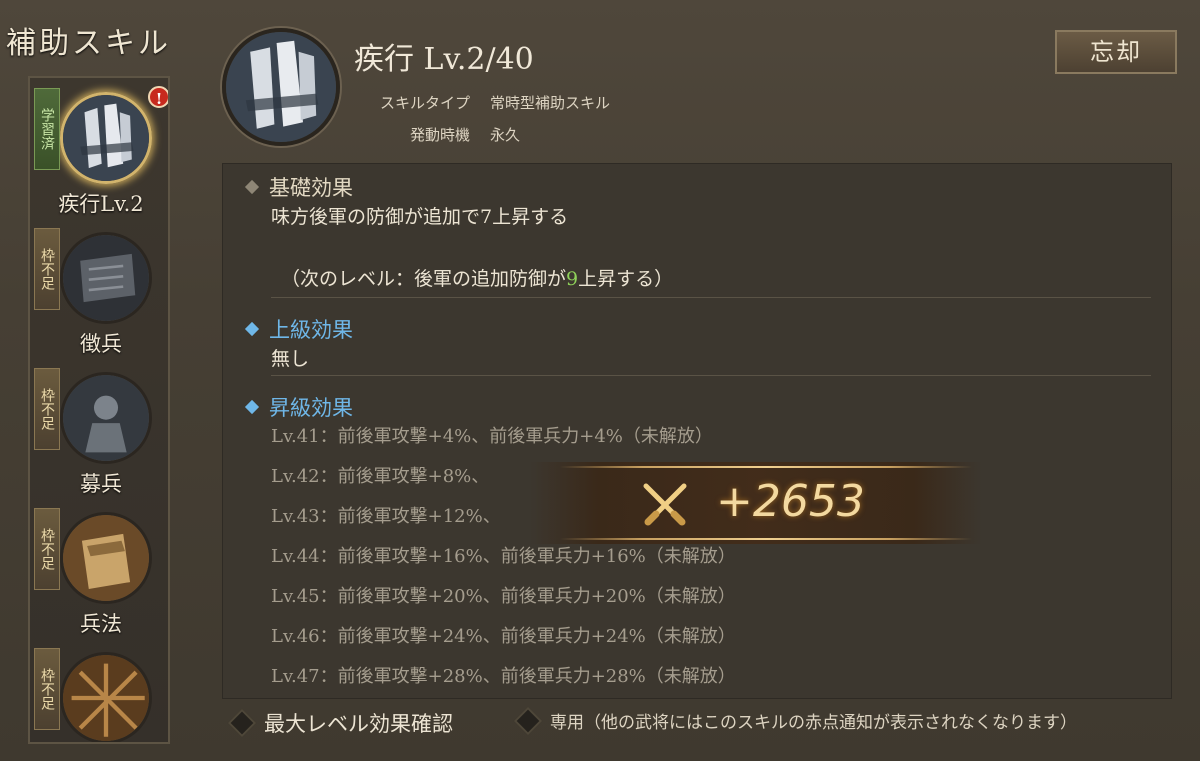 This screenshot has width=1200, height=761. What do you see at coordinates (101, 204) in the screenshot?
I see `skill-label: 疾行Lv.2` at bounding box center [101, 204].